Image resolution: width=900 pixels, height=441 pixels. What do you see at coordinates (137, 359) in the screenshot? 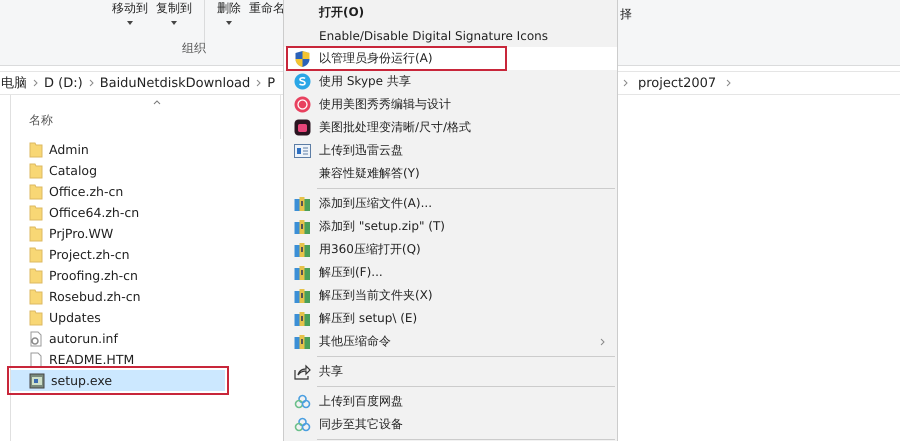
I see `file-row: README.HTM` at bounding box center [137, 359].